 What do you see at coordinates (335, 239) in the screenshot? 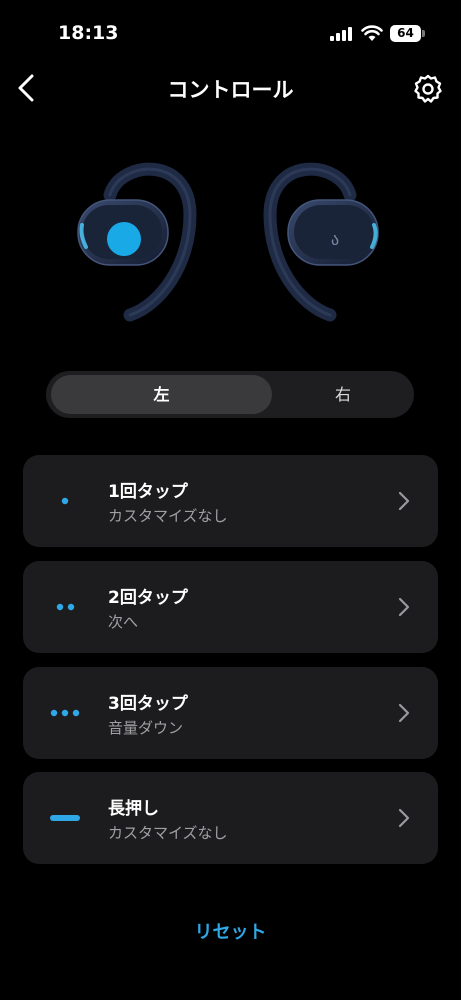
I see `svg-text: ა` at bounding box center [335, 239].